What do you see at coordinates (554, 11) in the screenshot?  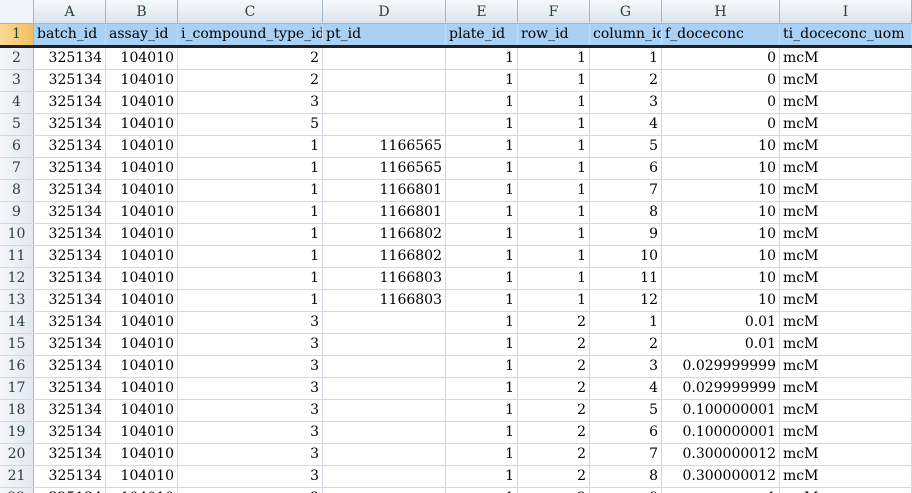 I see `column-header-f: F` at bounding box center [554, 11].